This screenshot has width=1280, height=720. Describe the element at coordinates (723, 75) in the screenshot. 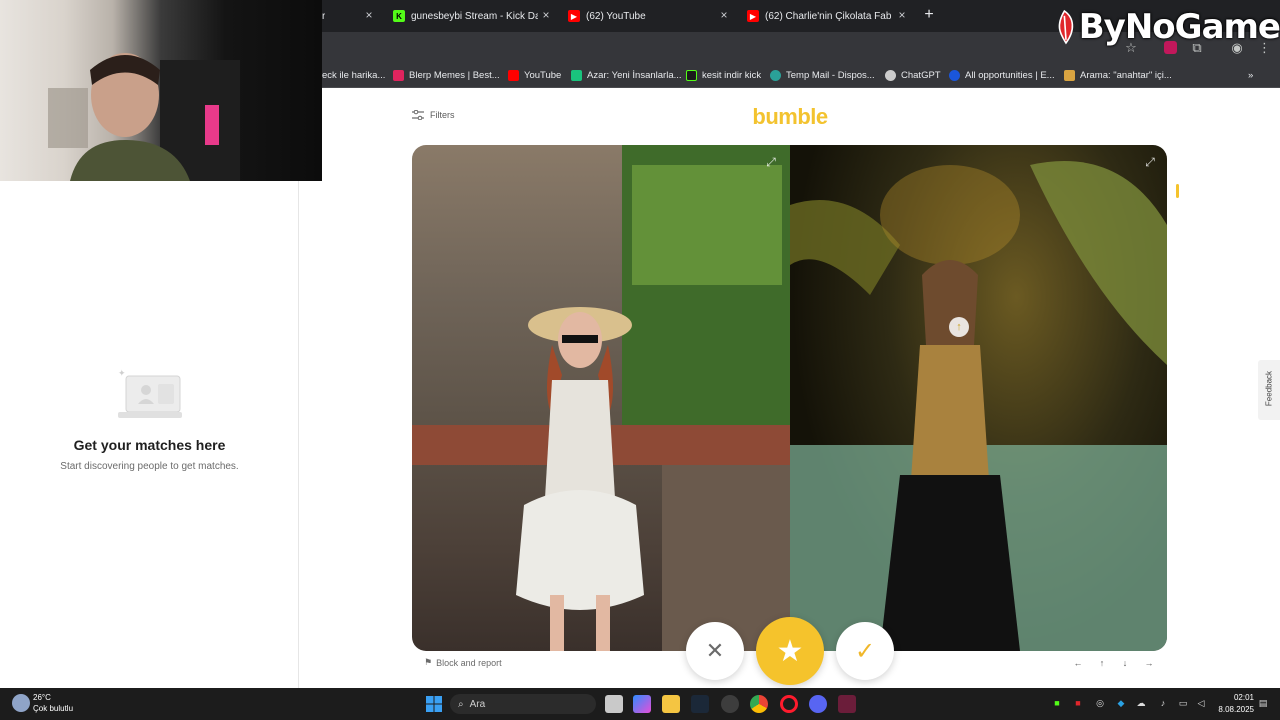

I see `bookmark-item: kesit indir kick` at that location.